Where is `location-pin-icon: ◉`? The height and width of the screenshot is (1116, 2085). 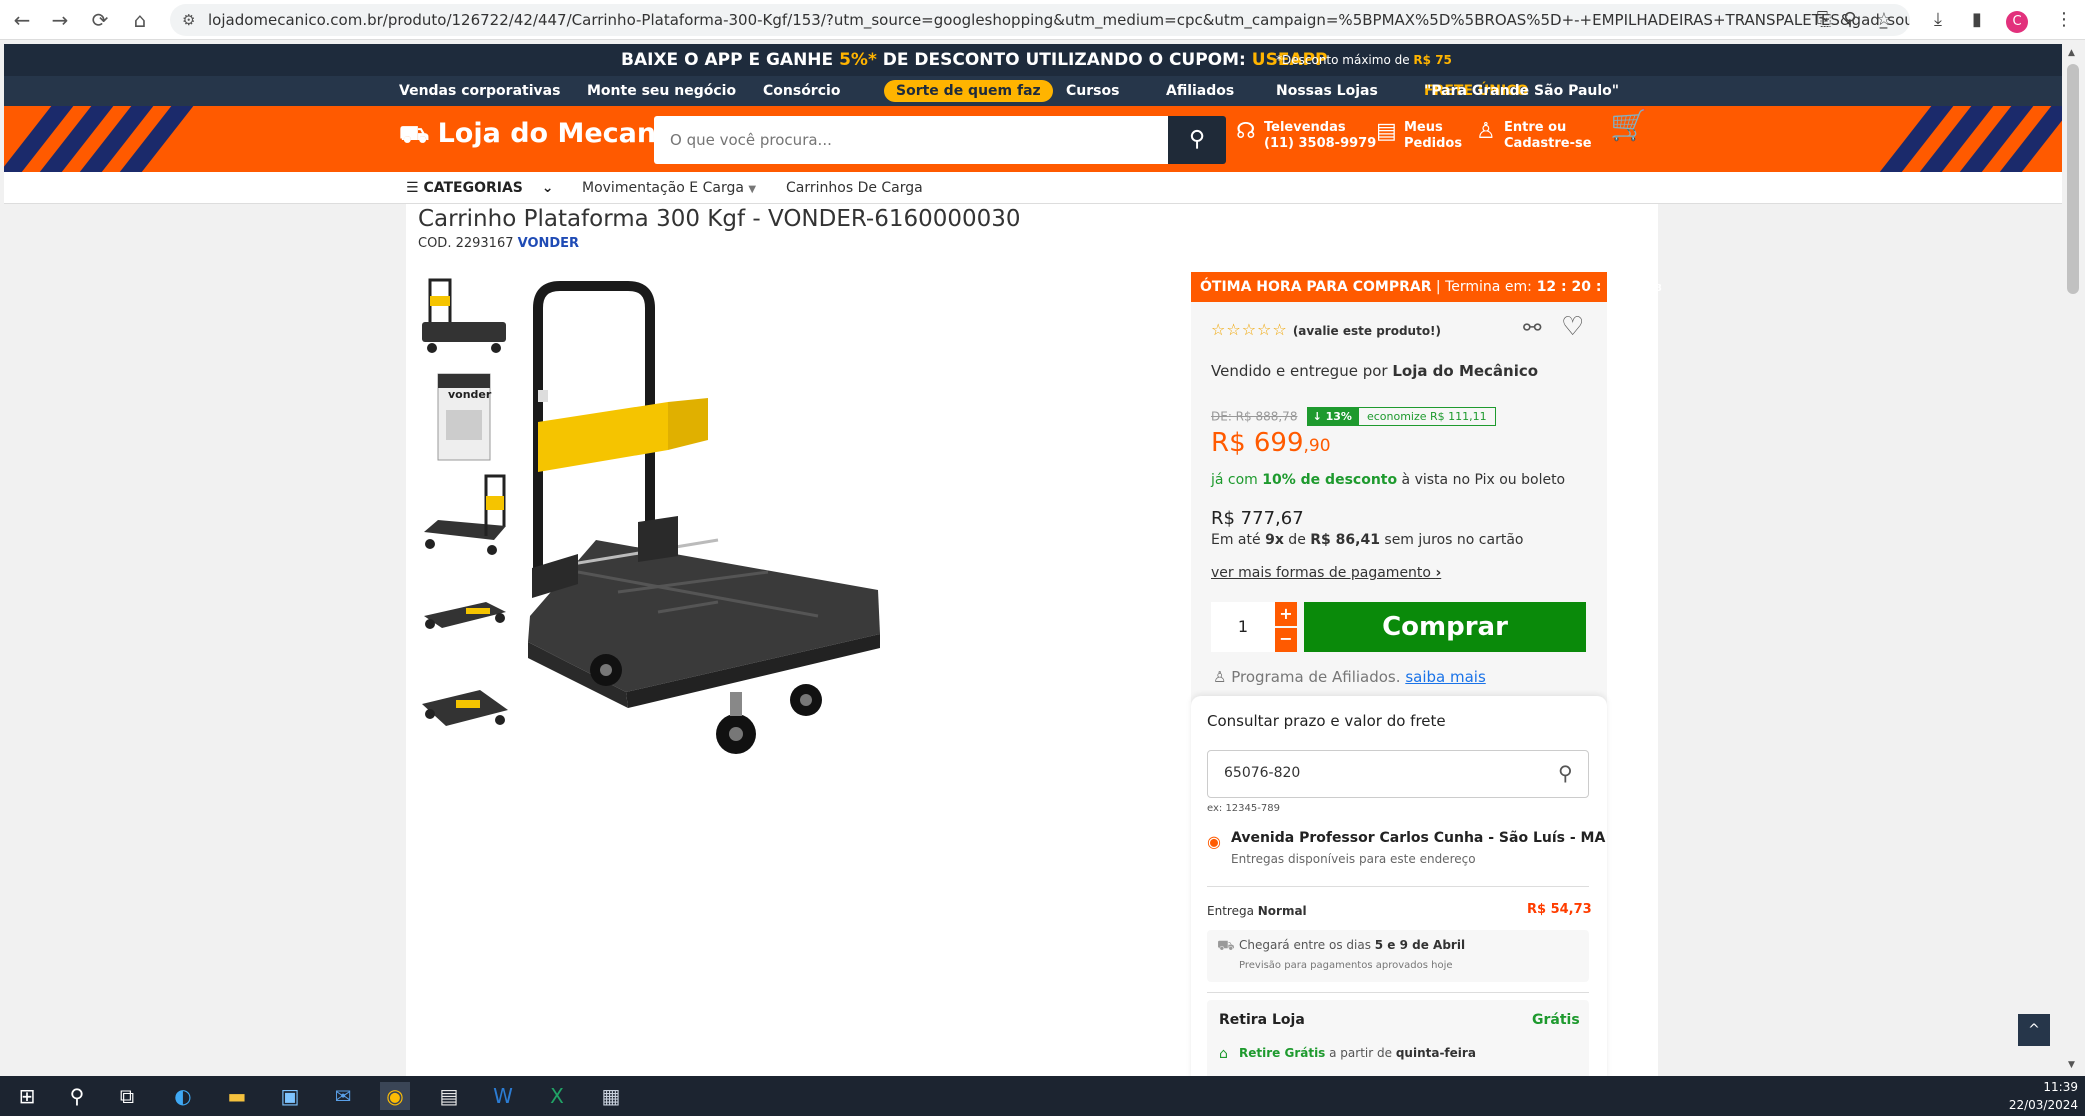 location-pin-icon: ◉ is located at coordinates (1214, 841).